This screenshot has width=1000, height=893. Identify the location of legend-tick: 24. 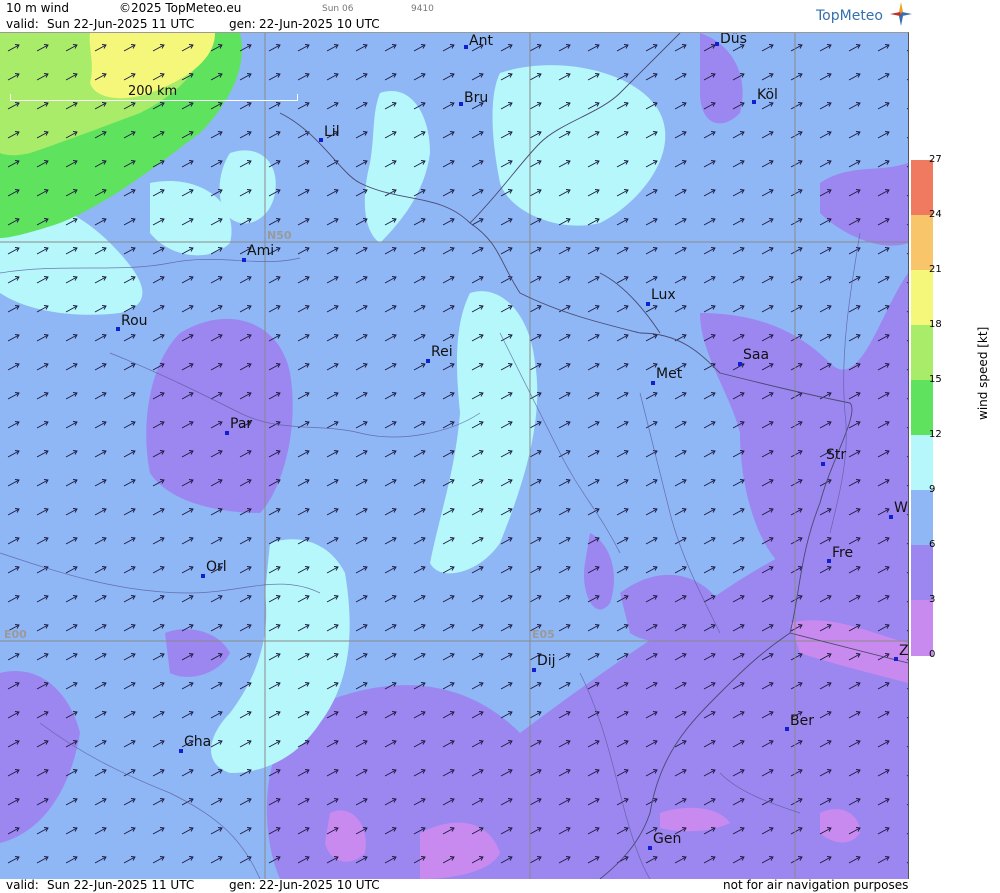
(935, 214).